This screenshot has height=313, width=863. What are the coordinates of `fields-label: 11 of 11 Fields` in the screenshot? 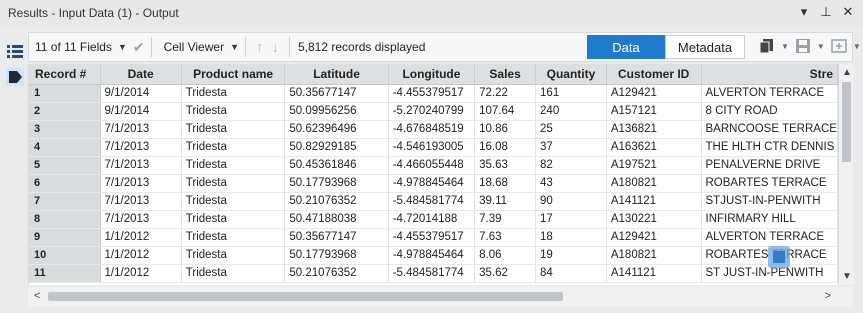 It's located at (73, 47).